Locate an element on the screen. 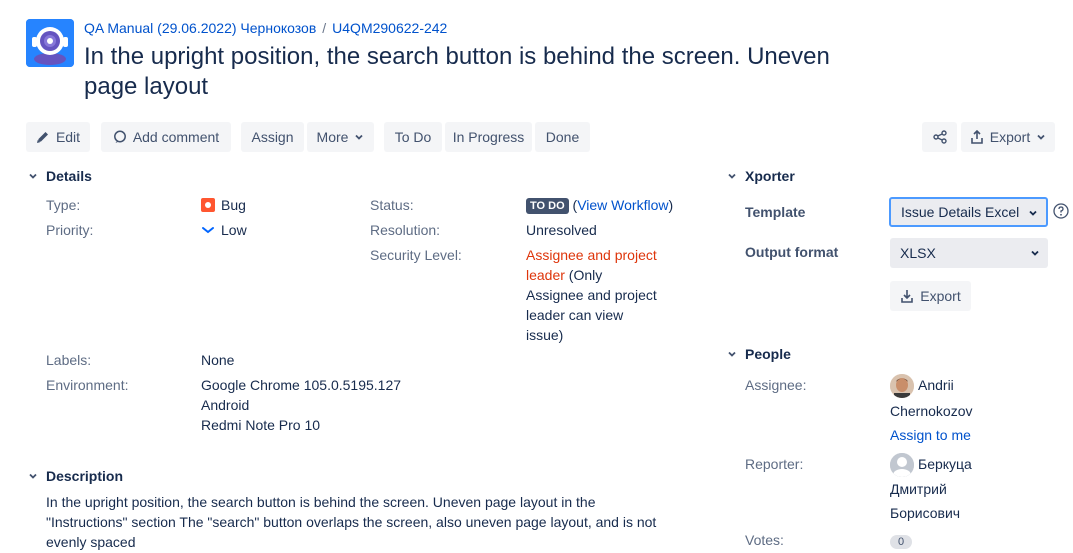 The height and width of the screenshot is (553, 1073). output-format-label: Output format is located at coordinates (792, 252).